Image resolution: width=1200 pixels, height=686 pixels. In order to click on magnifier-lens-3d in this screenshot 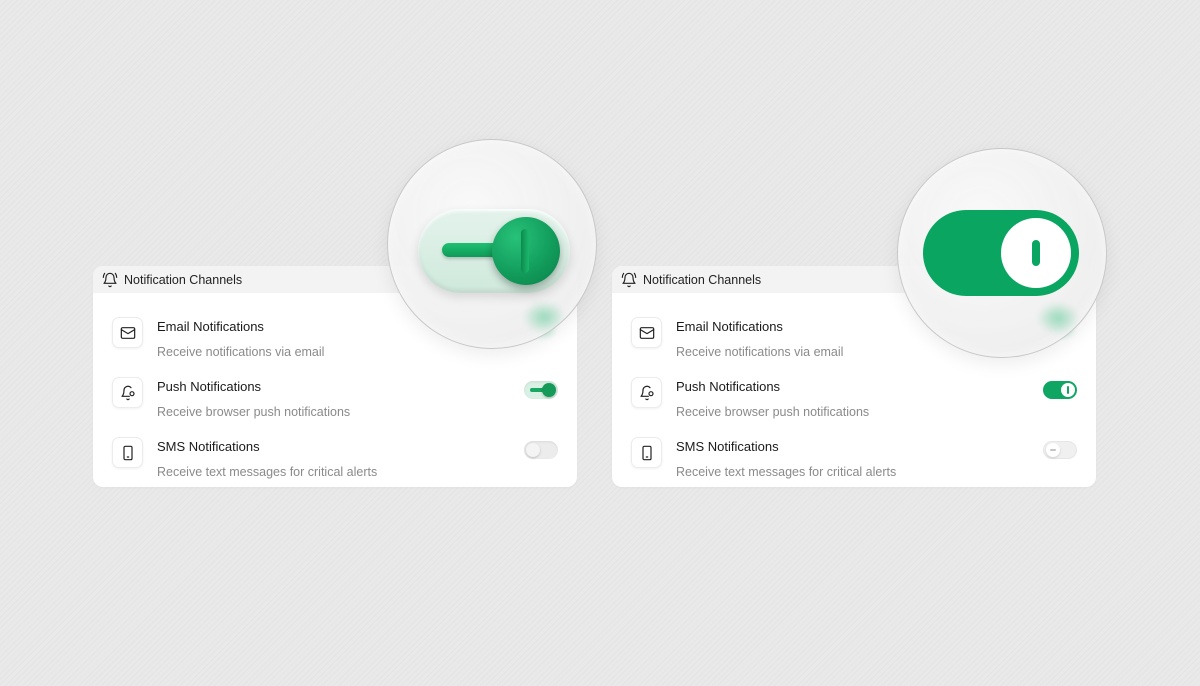, I will do `click(492, 244)`.